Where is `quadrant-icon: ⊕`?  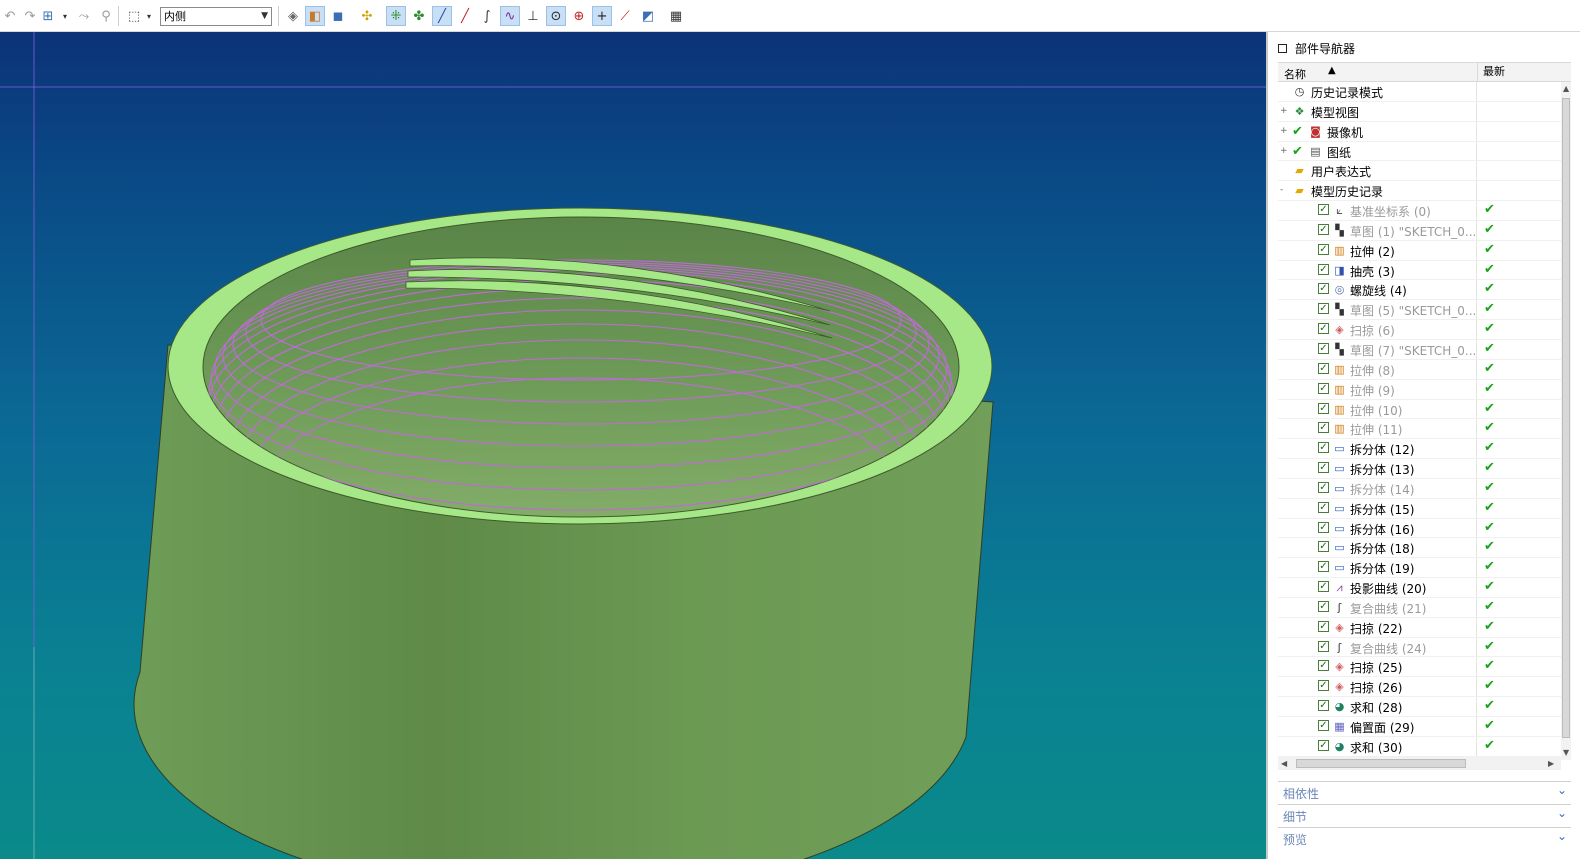
quadrant-icon: ⊕ is located at coordinates (579, 16).